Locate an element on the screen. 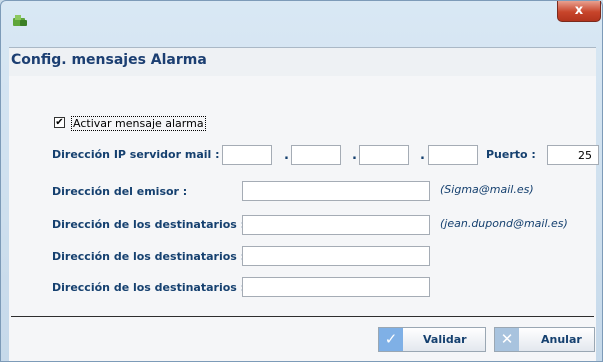 This screenshot has height=362, width=603. destinatarios-label-2: Dirección de los destinatarios : is located at coordinates (149, 256).